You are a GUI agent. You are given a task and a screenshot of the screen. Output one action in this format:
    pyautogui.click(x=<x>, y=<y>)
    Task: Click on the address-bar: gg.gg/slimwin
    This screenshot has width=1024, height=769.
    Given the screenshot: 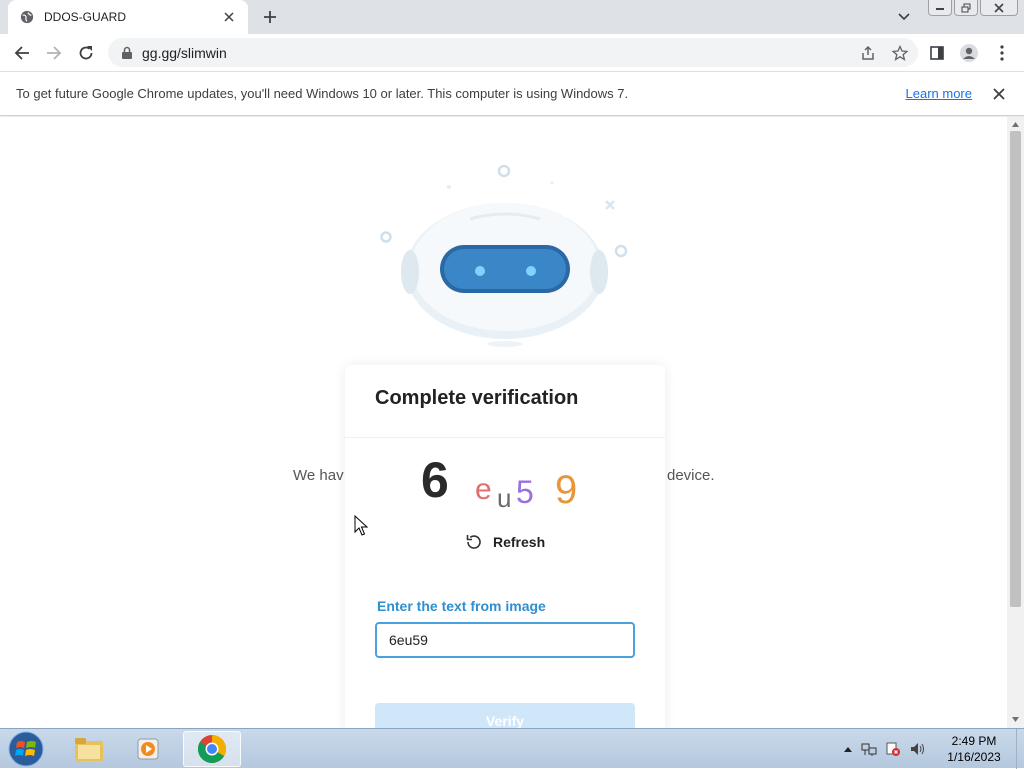 What is the action you would take?
    pyautogui.click(x=513, y=52)
    